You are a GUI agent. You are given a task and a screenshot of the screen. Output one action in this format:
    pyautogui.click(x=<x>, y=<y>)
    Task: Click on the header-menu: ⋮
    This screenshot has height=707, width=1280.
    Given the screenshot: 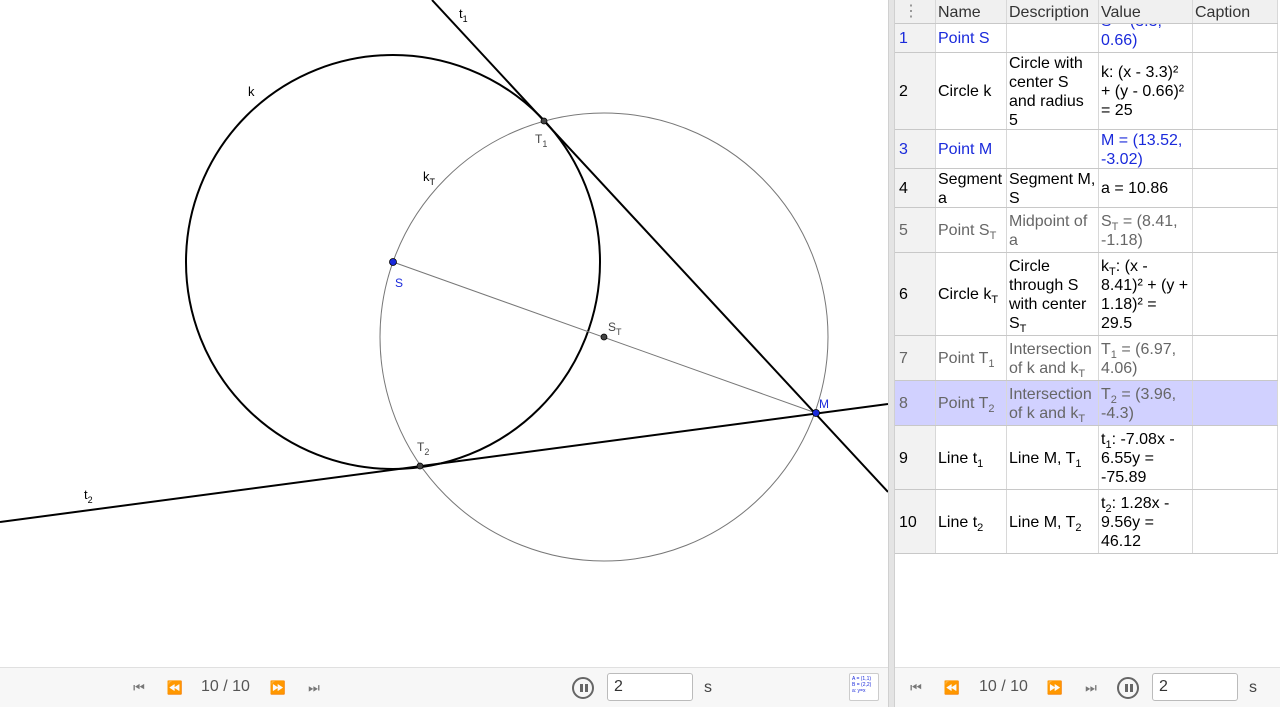 What is the action you would take?
    pyautogui.click(x=915, y=11)
    